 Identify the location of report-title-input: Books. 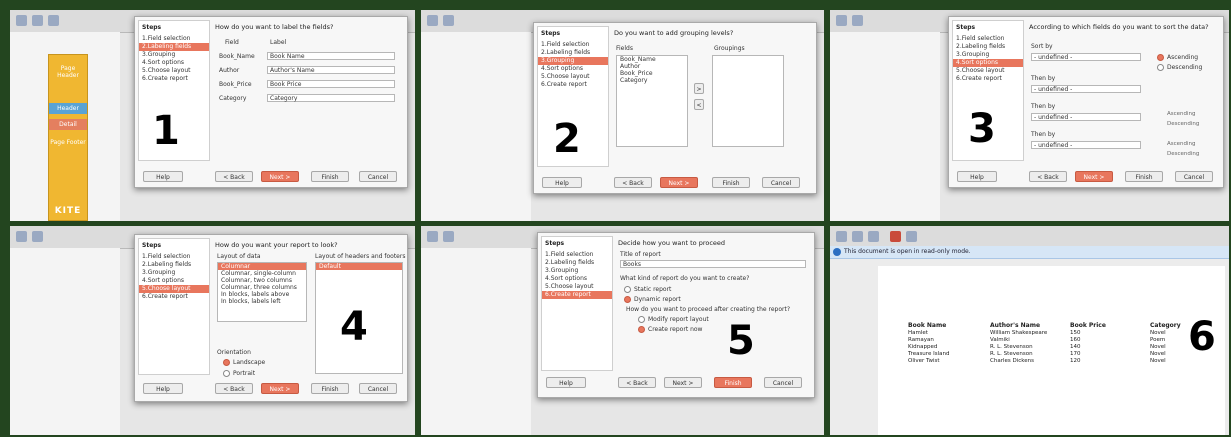
(713, 264).